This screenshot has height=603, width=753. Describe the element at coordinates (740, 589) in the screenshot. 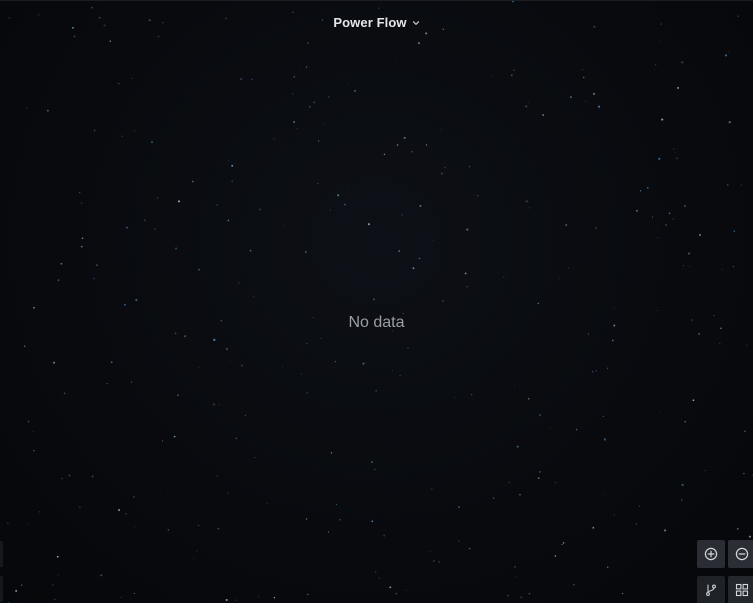

I see `grid-layout-button` at that location.